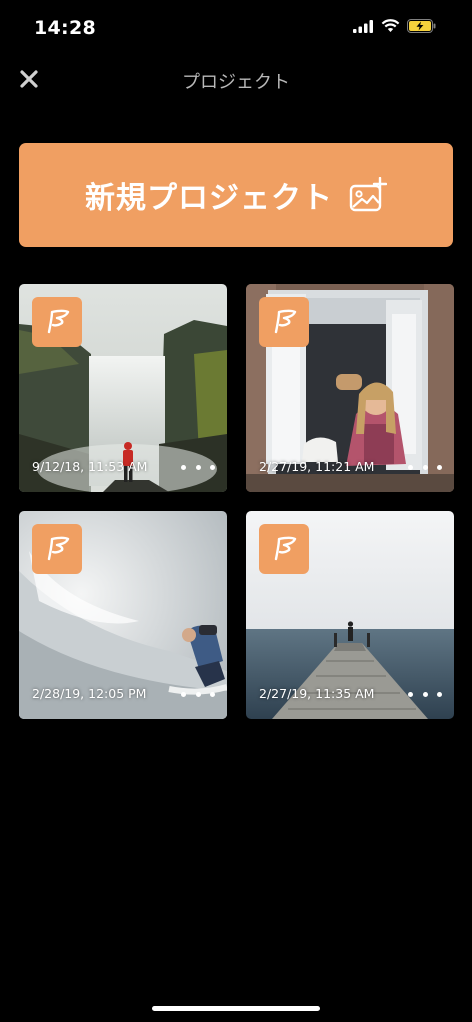 This screenshot has width=472, height=1022. I want to click on project-date: 2/28/19, 12:05 PM, so click(89, 693).